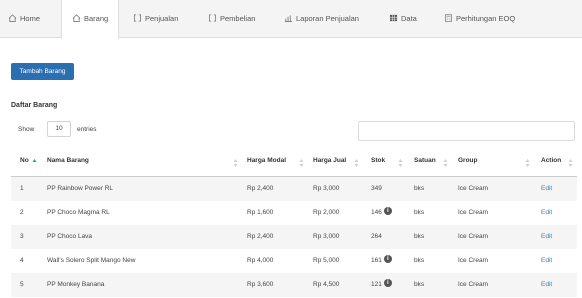 Image resolution: width=582 pixels, height=298 pixels. Describe the element at coordinates (327, 18) in the screenshot. I see `tab-label: Laporan Penjualan` at that location.